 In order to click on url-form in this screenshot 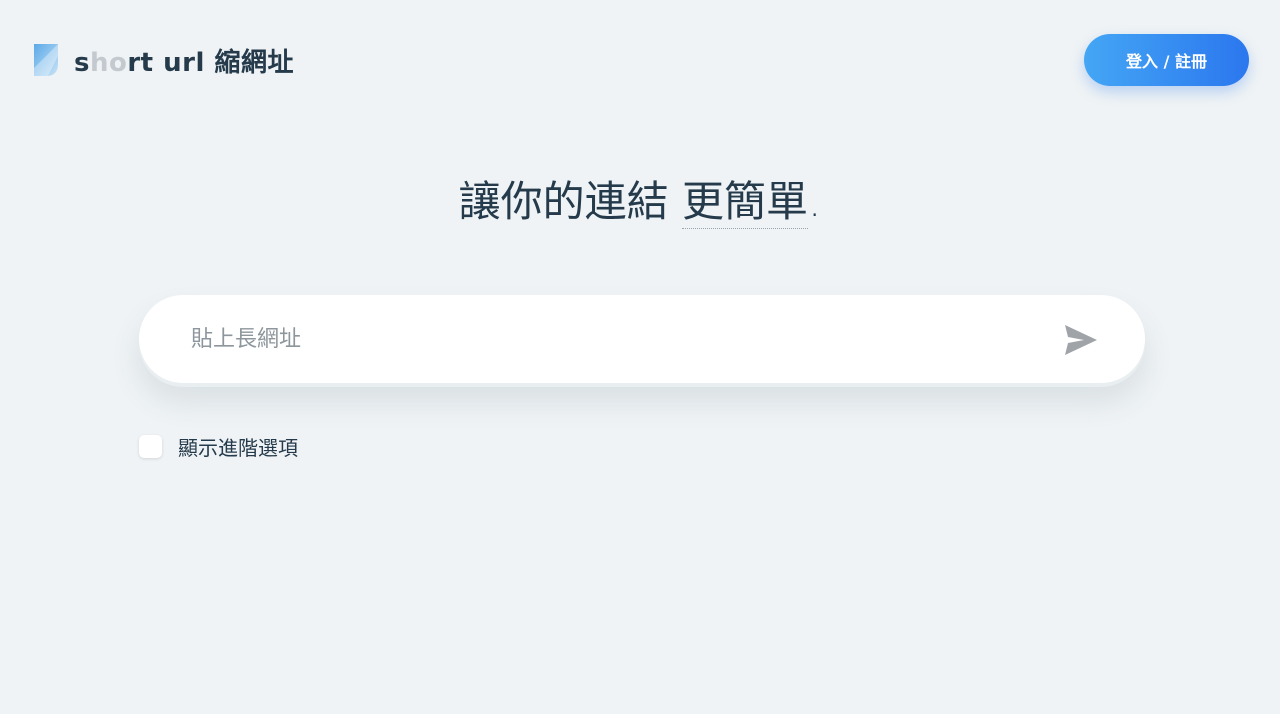, I will do `click(642, 339)`.